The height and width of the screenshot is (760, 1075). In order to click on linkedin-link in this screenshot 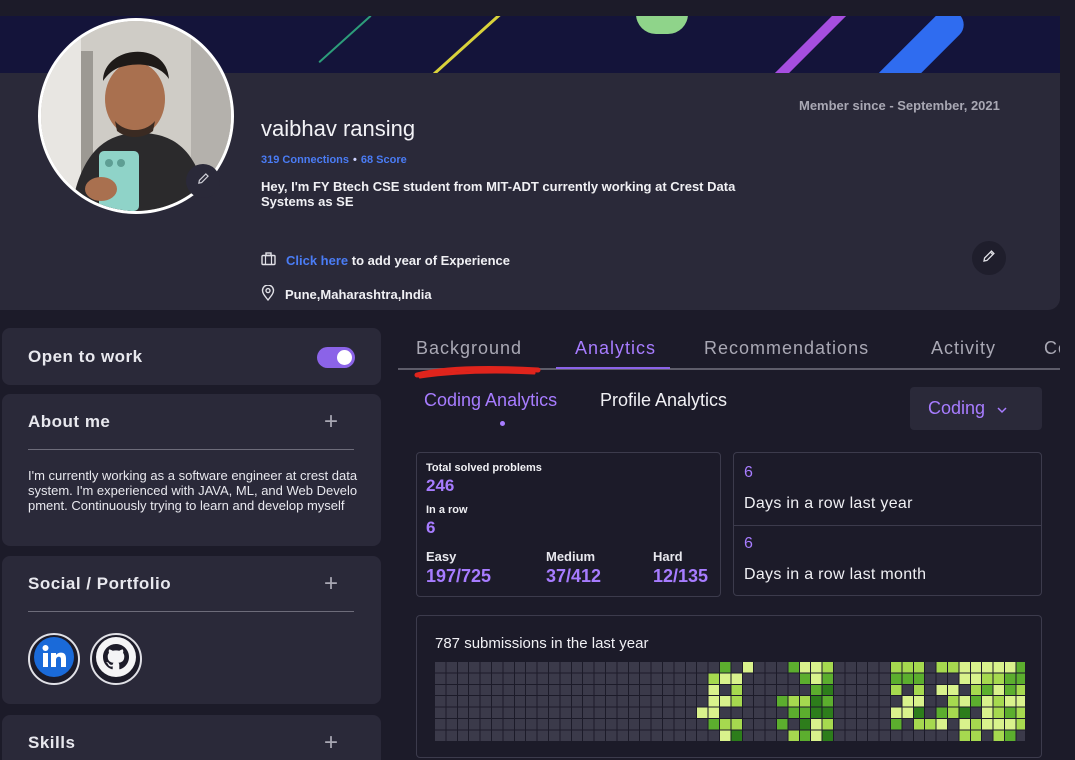, I will do `click(54, 659)`.